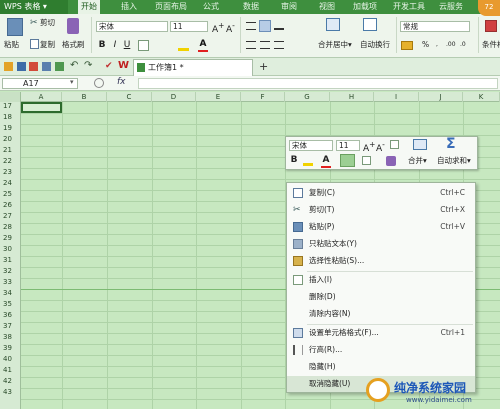 This screenshot has height=409, width=500. I want to click on tab-view: 视图, so click(327, 7).